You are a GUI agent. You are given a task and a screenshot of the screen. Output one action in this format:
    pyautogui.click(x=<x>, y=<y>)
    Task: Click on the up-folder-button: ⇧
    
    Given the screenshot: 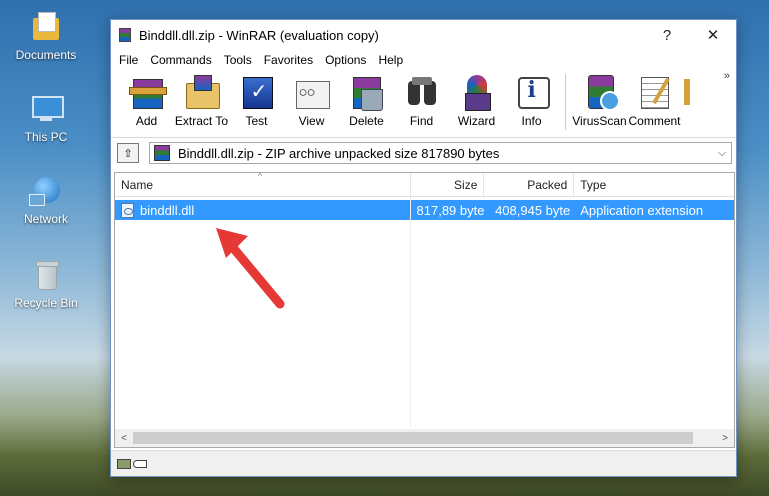 What is the action you would take?
    pyautogui.click(x=128, y=153)
    